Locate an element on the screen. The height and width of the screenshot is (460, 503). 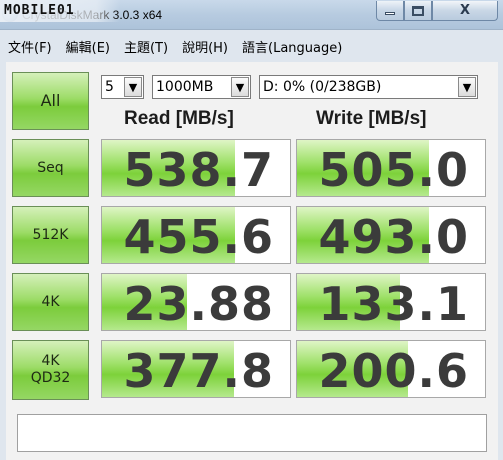
minimize-icon is located at coordinates (390, 13).